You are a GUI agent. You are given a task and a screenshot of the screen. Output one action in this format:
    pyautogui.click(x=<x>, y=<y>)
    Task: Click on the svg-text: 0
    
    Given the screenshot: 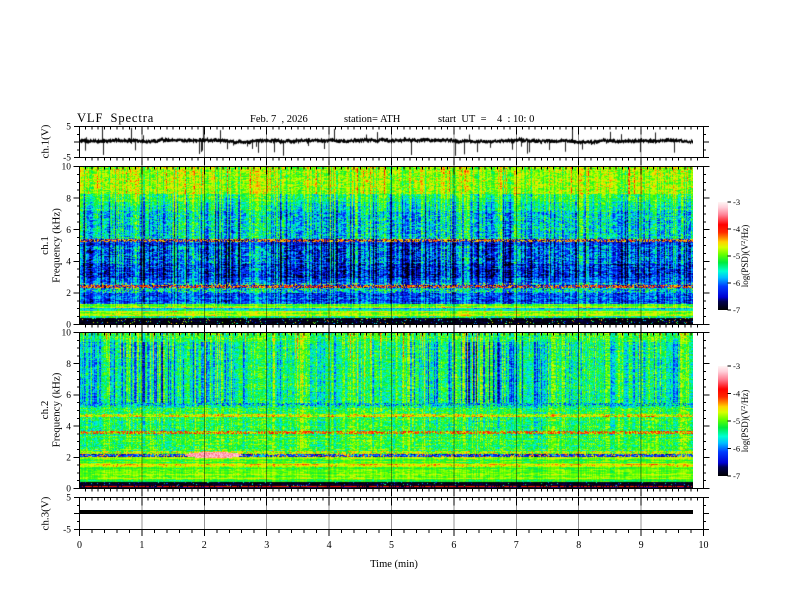 What is the action you would take?
    pyautogui.click(x=79, y=545)
    